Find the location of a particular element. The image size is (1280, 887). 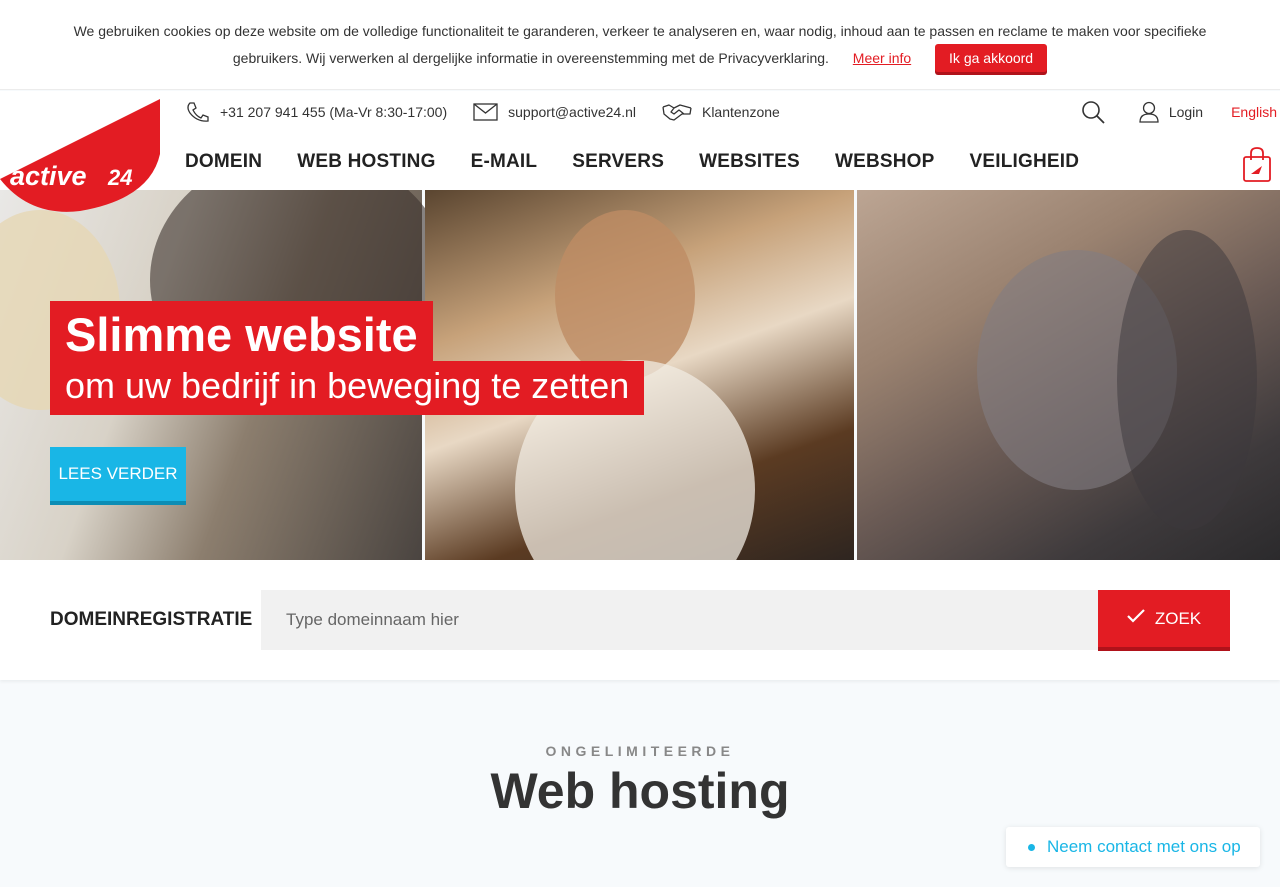

nav-servers: SERVERS is located at coordinates (618, 162).